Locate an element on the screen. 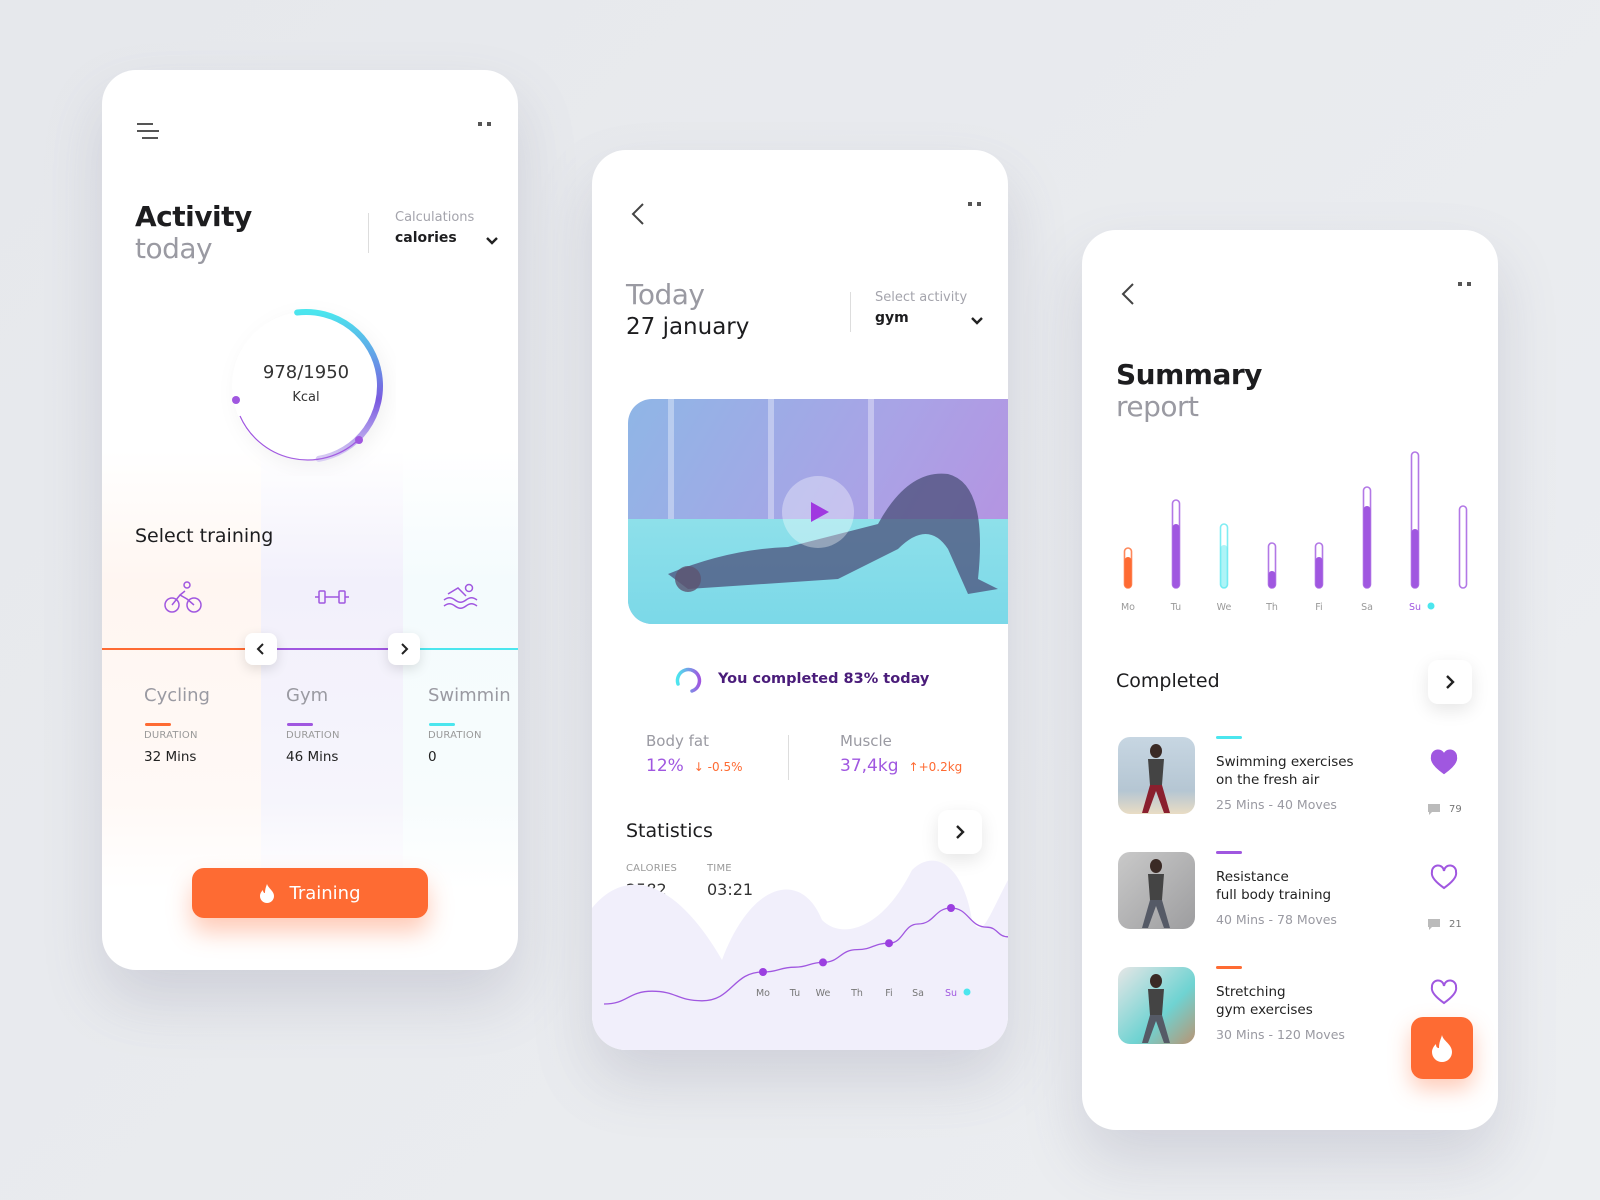 This screenshot has height=1200, width=1600. calculations-select: Calculations calories is located at coordinates (446, 228).